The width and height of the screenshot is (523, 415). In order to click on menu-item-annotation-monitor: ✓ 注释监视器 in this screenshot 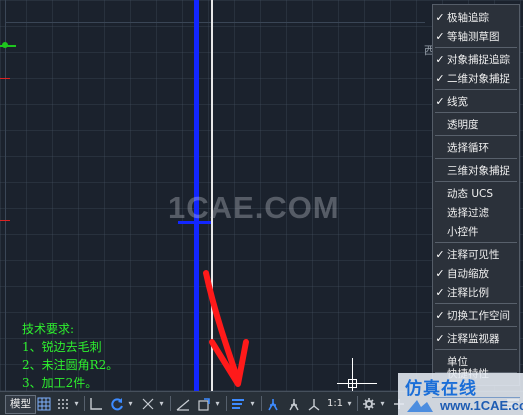, I will do `click(476, 338)`.